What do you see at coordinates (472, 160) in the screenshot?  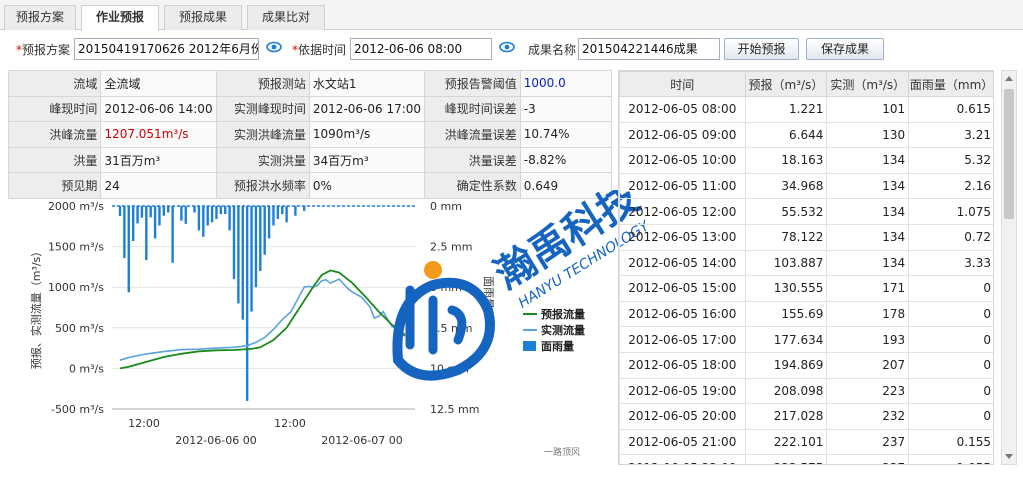 I see `summary-key: 洪量误差` at bounding box center [472, 160].